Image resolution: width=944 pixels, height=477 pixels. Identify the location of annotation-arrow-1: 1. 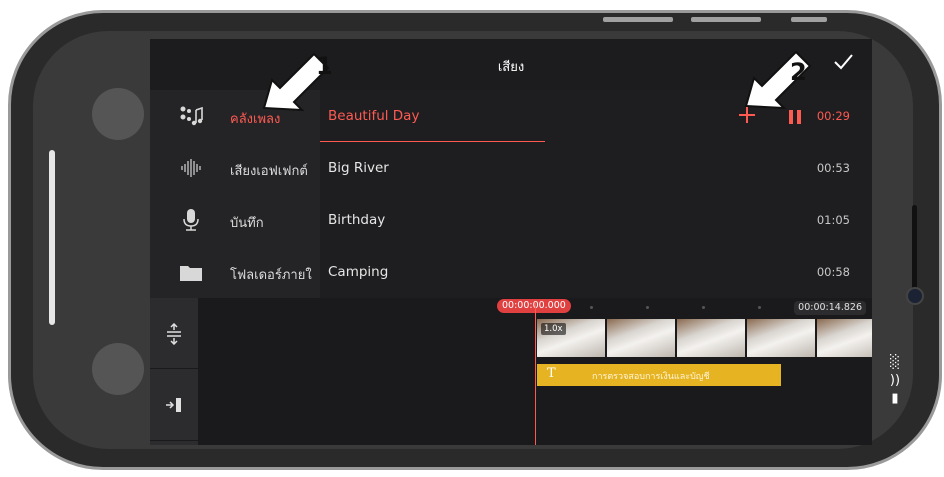
(297, 82).